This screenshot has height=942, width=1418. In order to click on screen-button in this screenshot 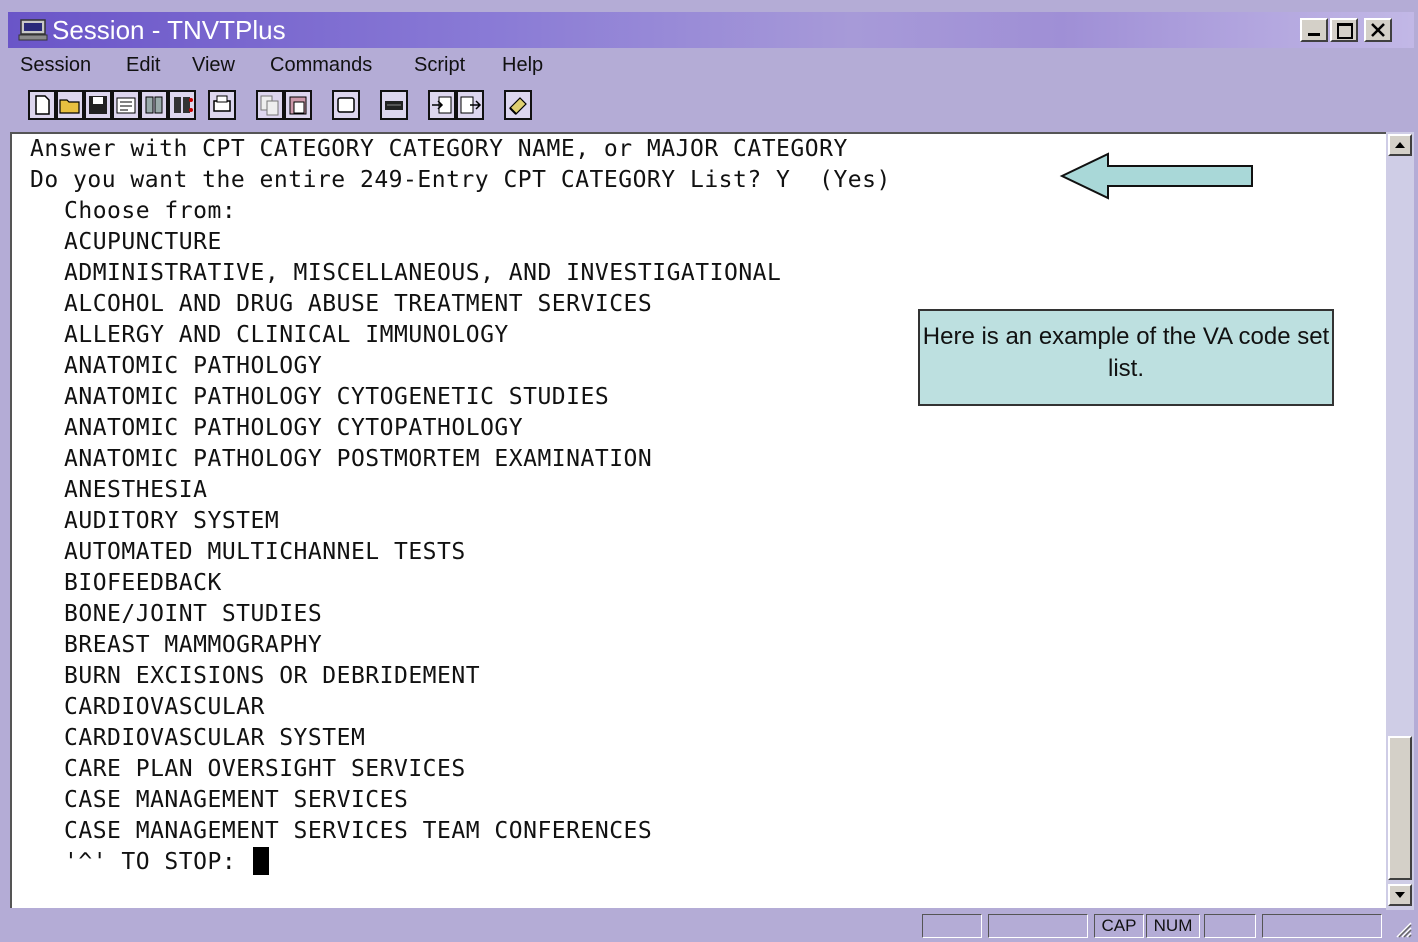, I will do `click(346, 105)`.